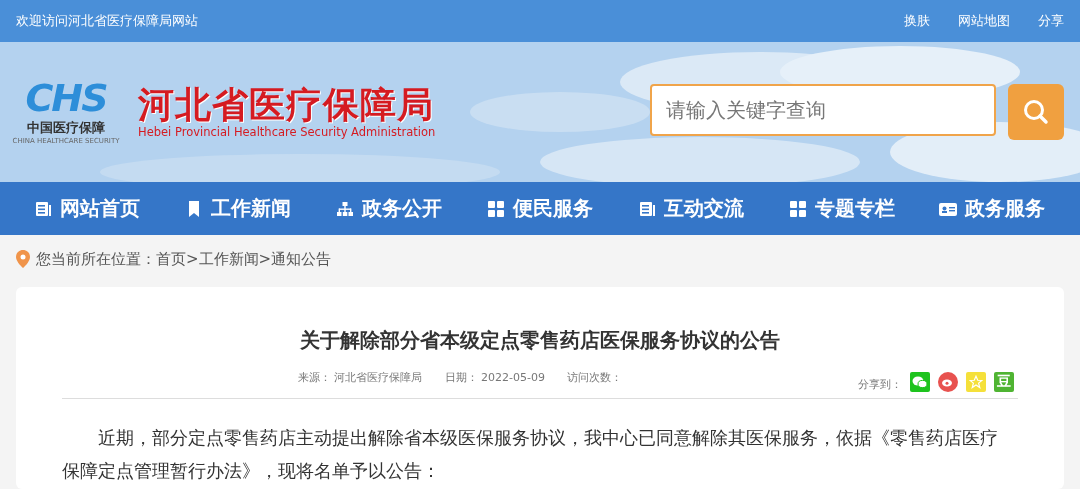 Image resolution: width=1080 pixels, height=489 pixels. Describe the element at coordinates (66, 98) in the screenshot. I see `logo-mark: CHS` at that location.